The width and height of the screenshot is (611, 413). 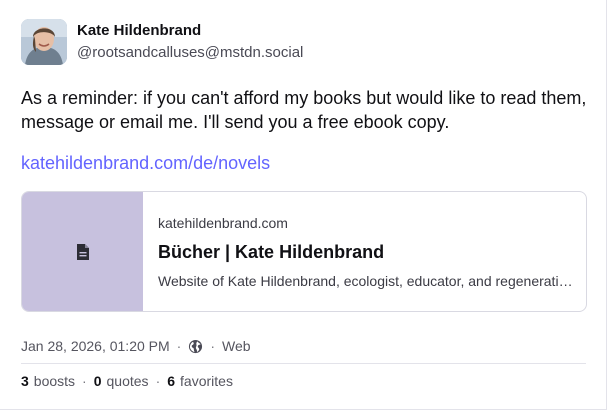 I want to click on boosts-count: 3, so click(x=25, y=381).